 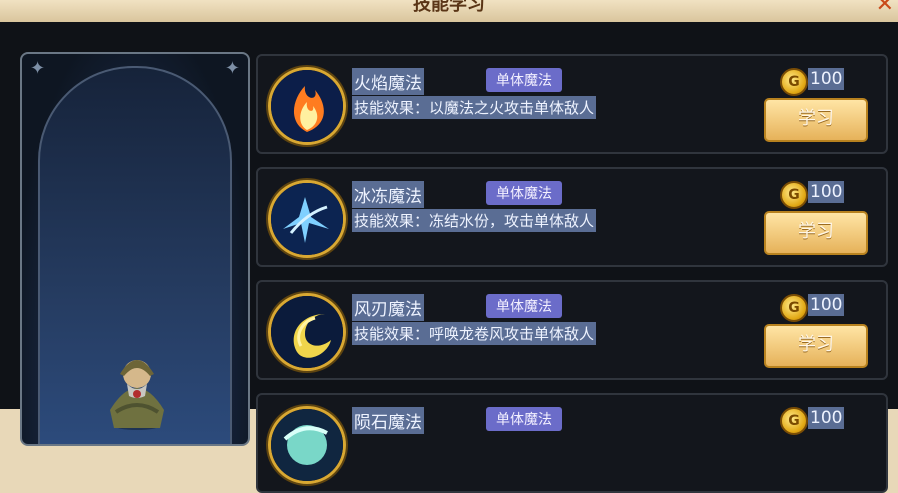 What do you see at coordinates (572, 443) in the screenshot?
I see `skill-card-meteor: 陨石魔法 单体魔法 G 100` at bounding box center [572, 443].